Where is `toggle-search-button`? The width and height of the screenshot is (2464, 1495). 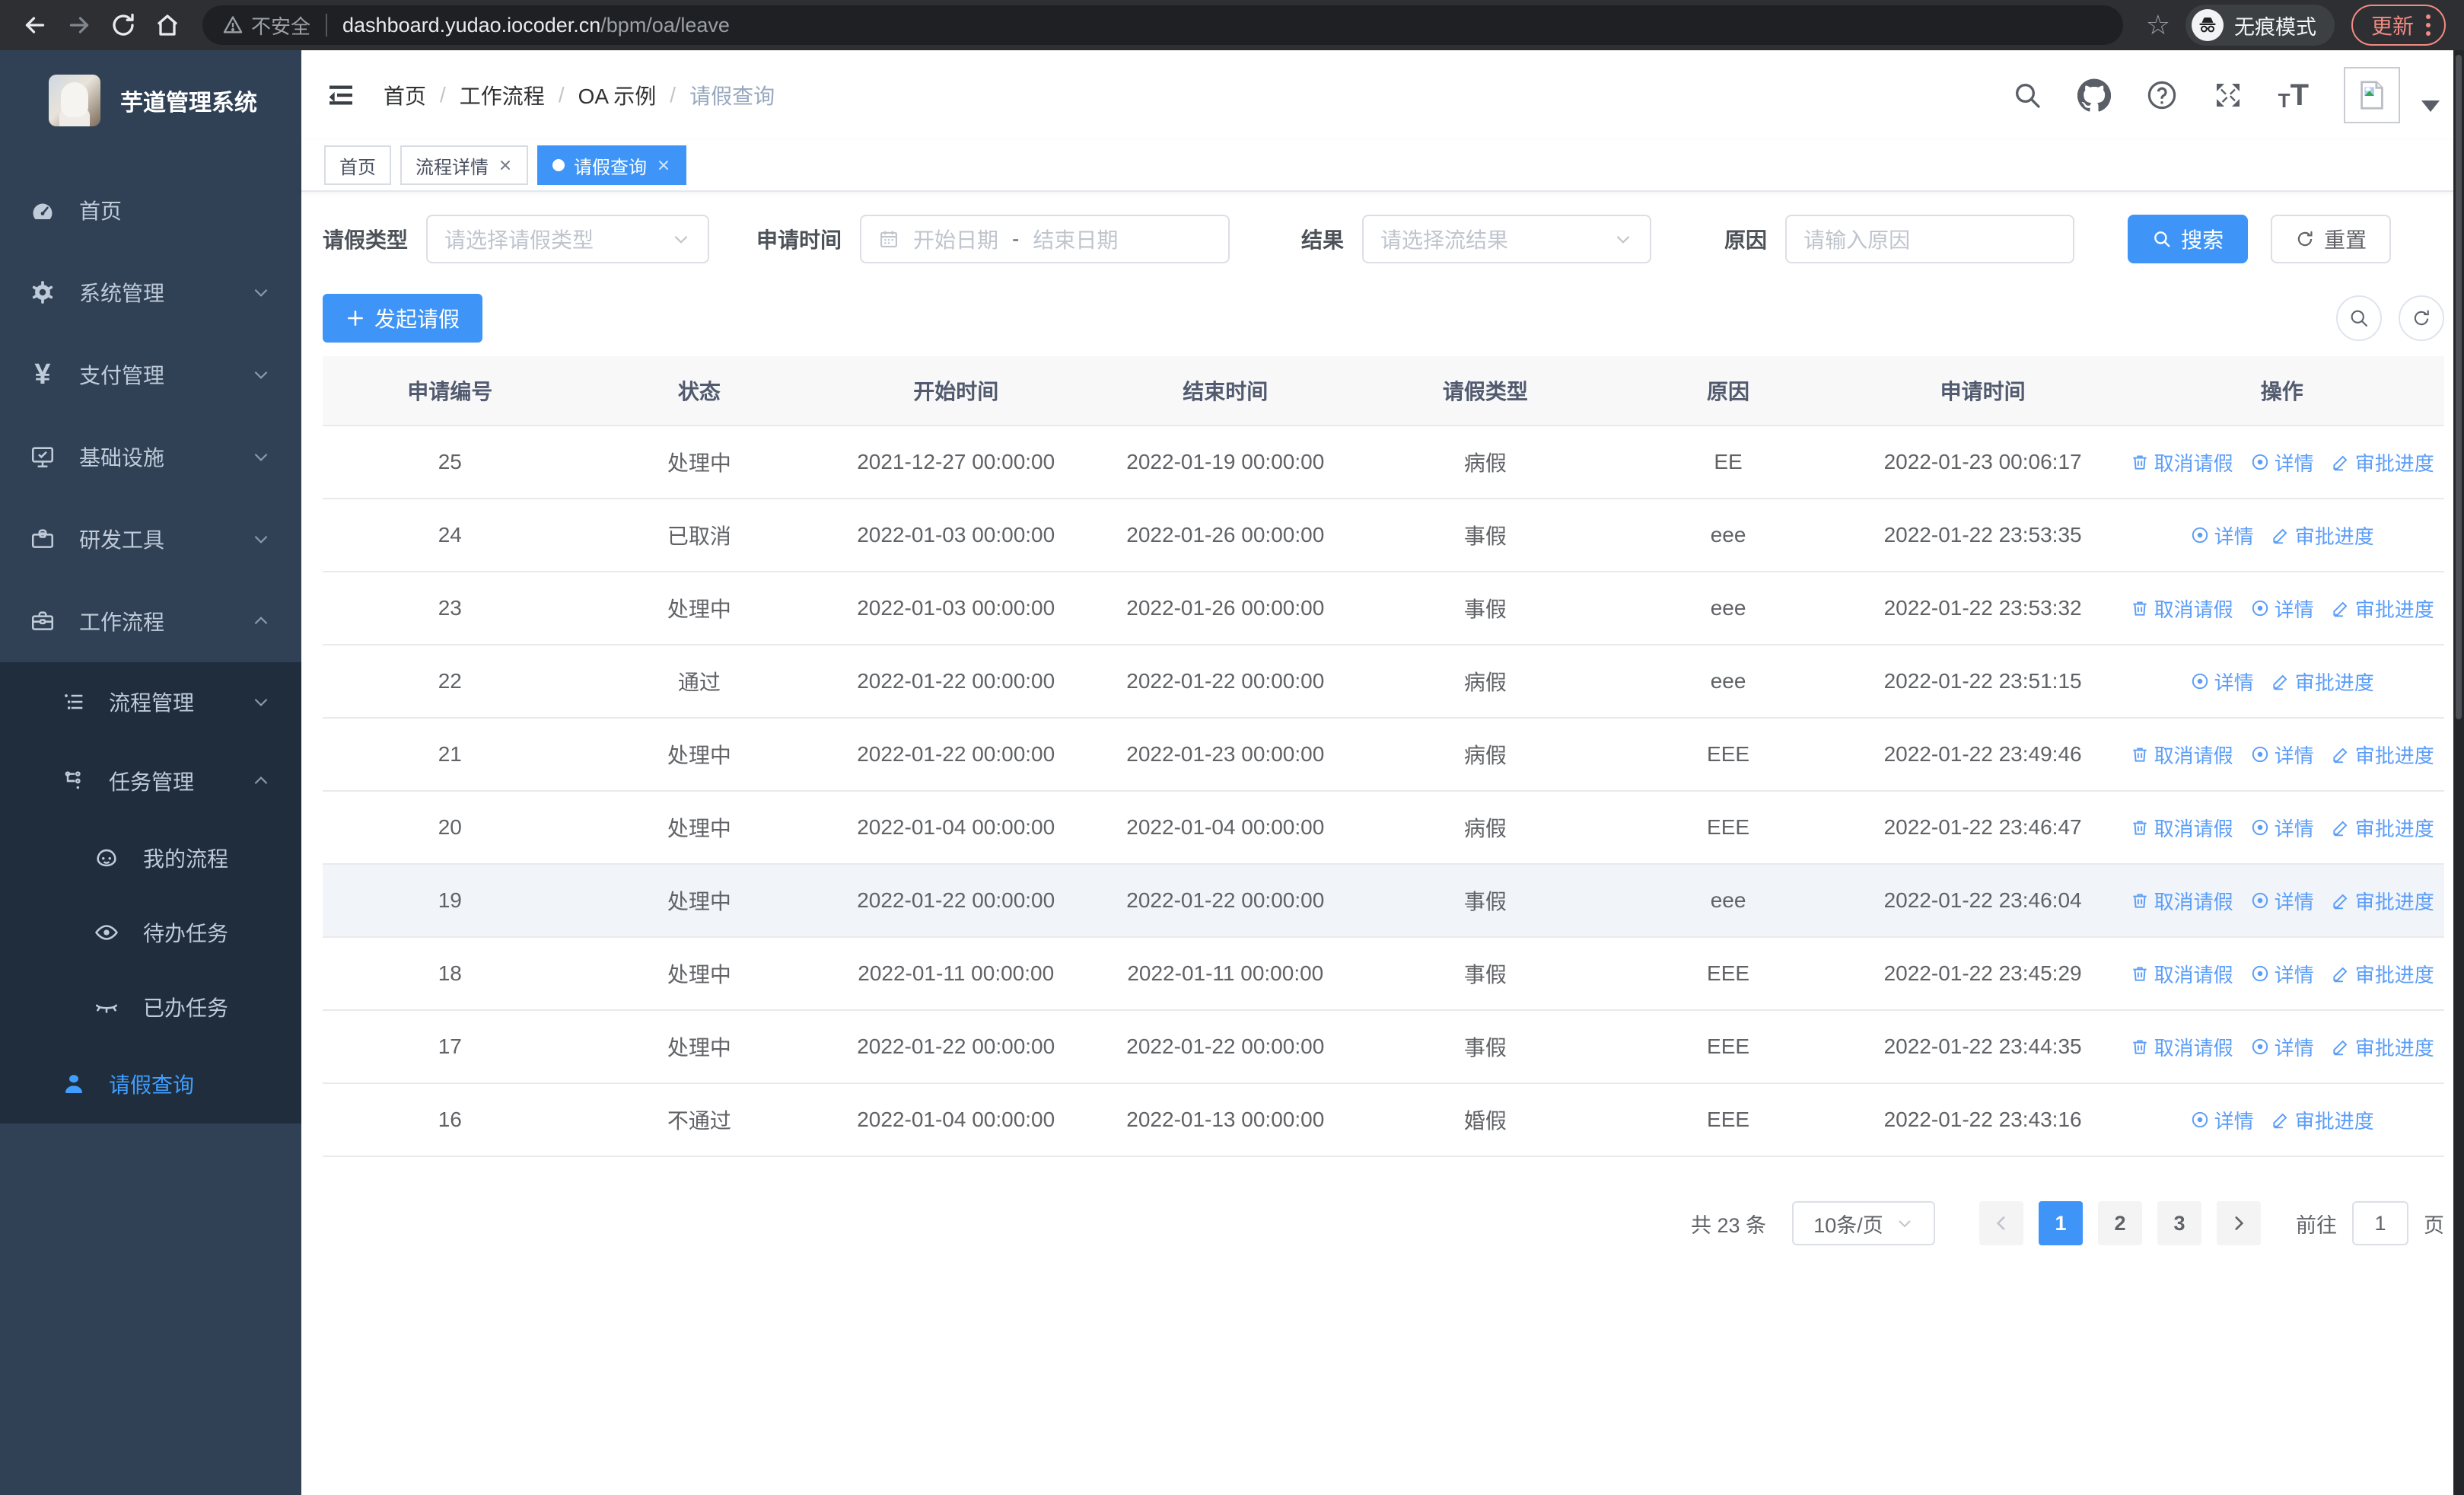 toggle-search-button is located at coordinates (2359, 318).